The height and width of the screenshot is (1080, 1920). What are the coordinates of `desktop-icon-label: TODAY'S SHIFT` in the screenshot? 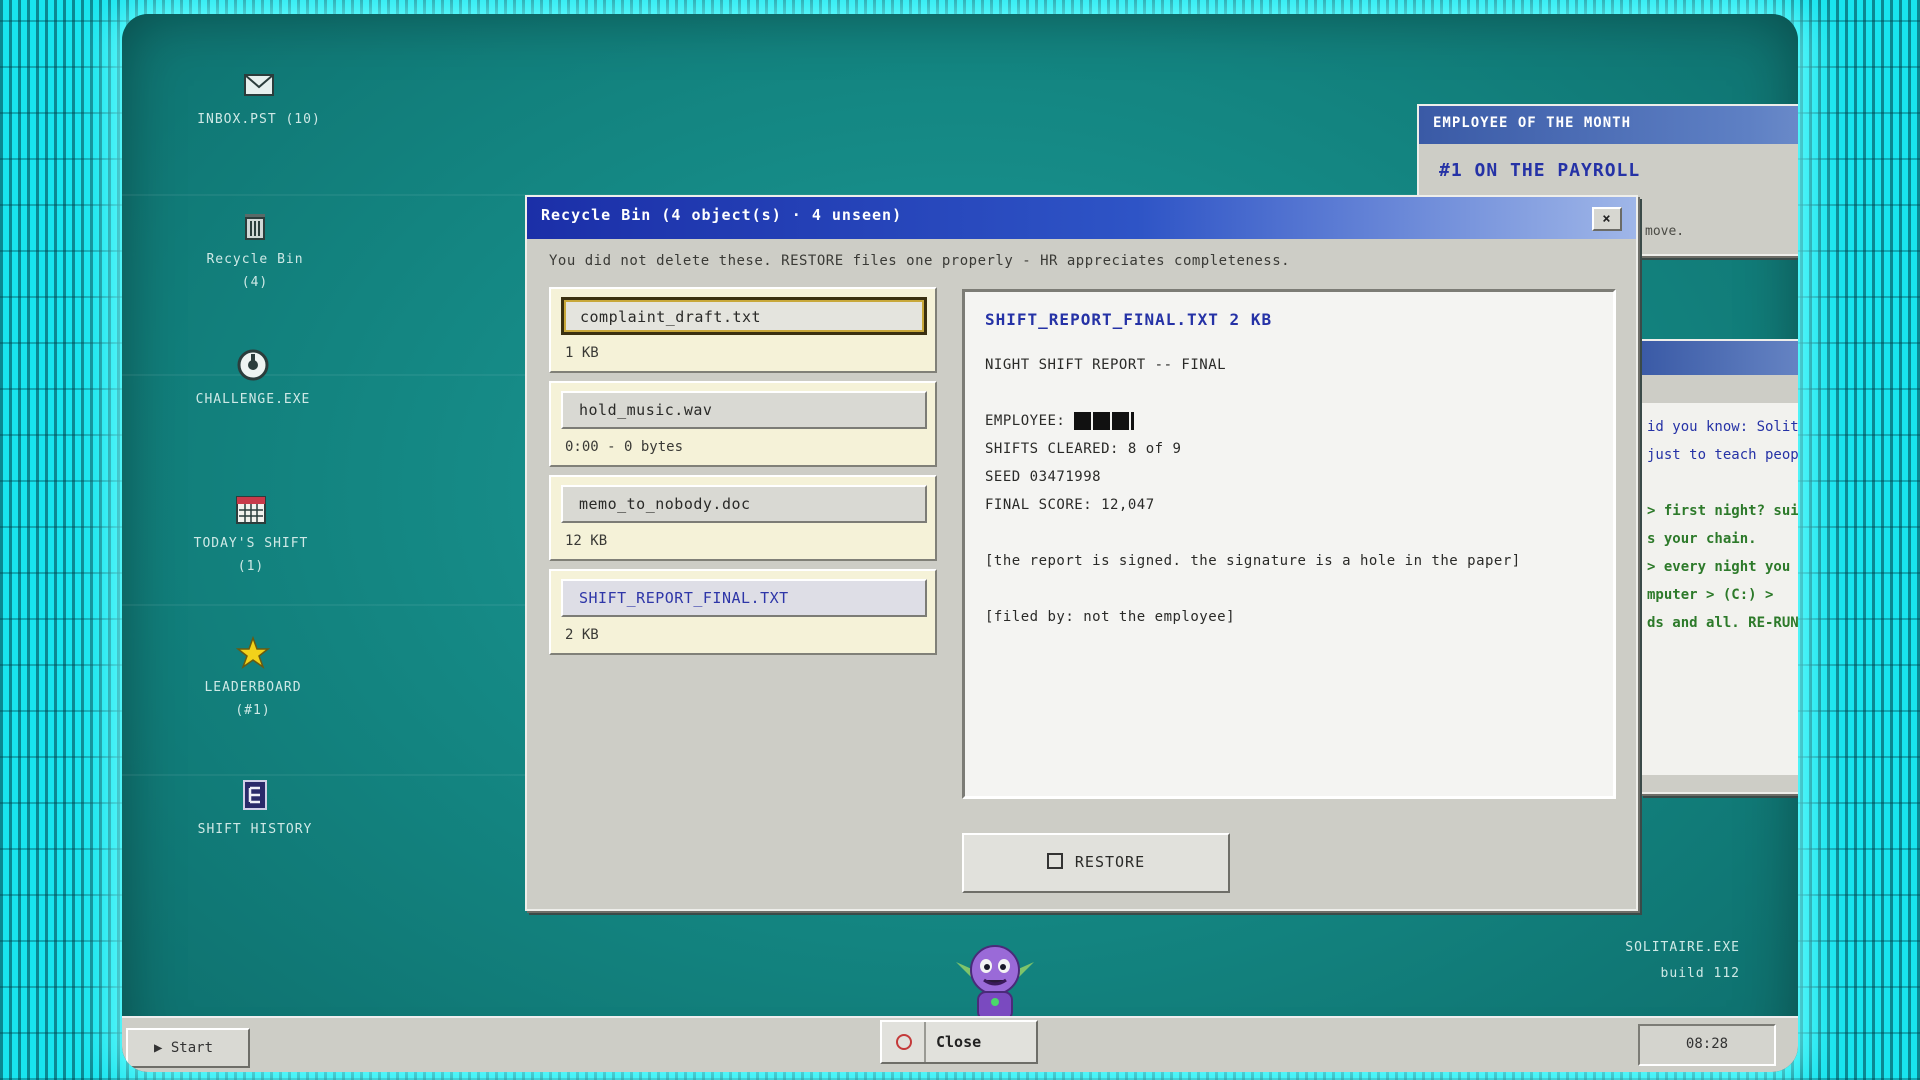 It's located at (251, 543).